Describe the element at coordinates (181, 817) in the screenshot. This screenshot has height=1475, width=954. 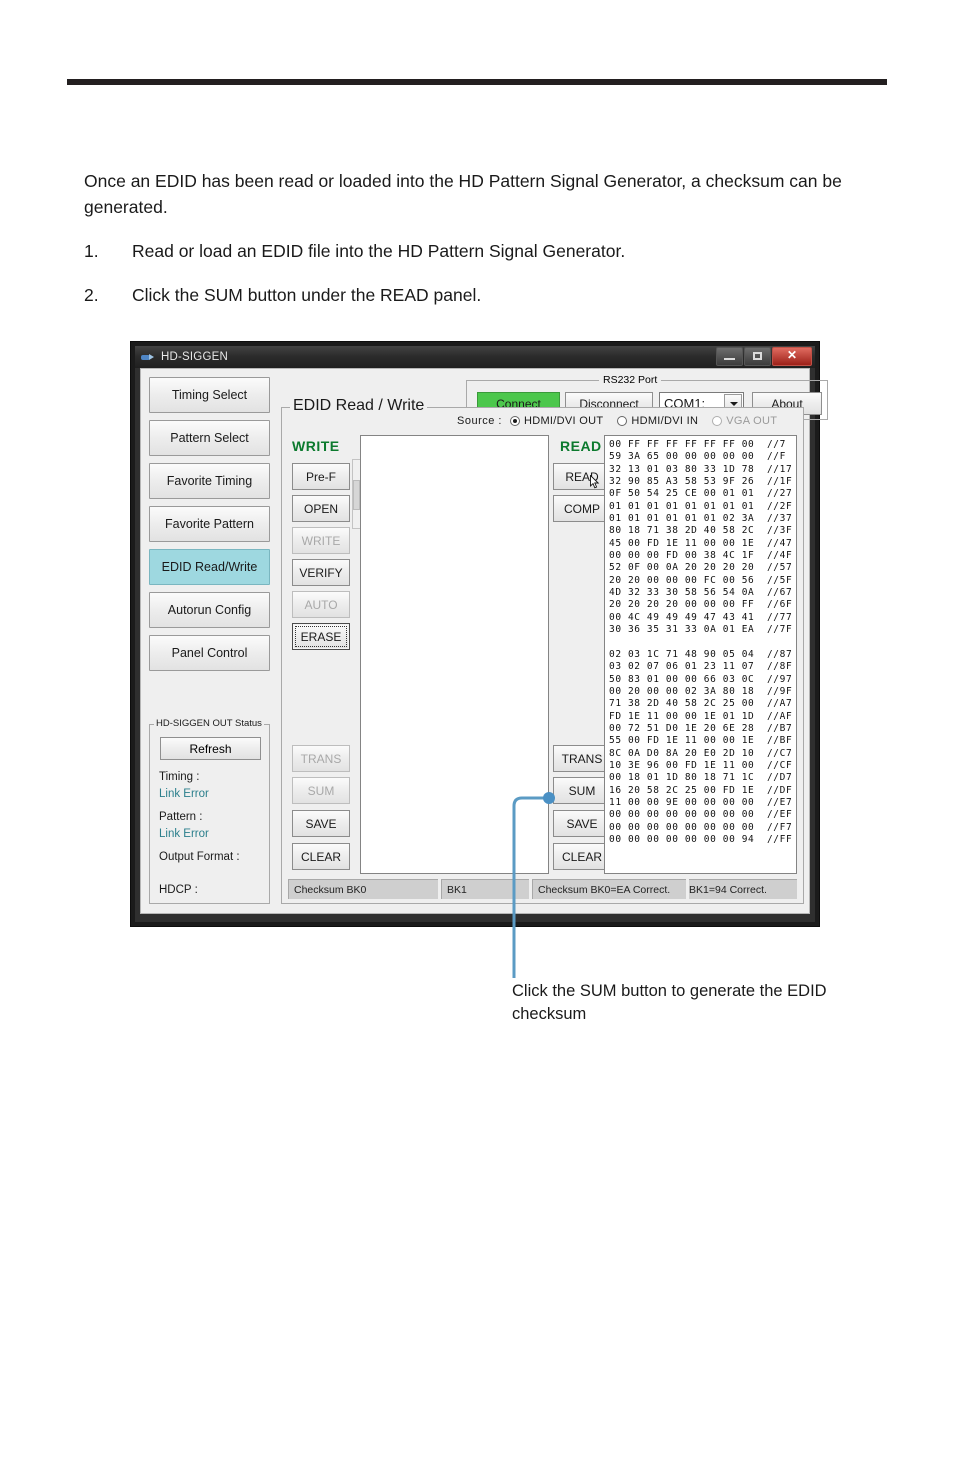
I see `pattern-label: Pattern :` at that location.